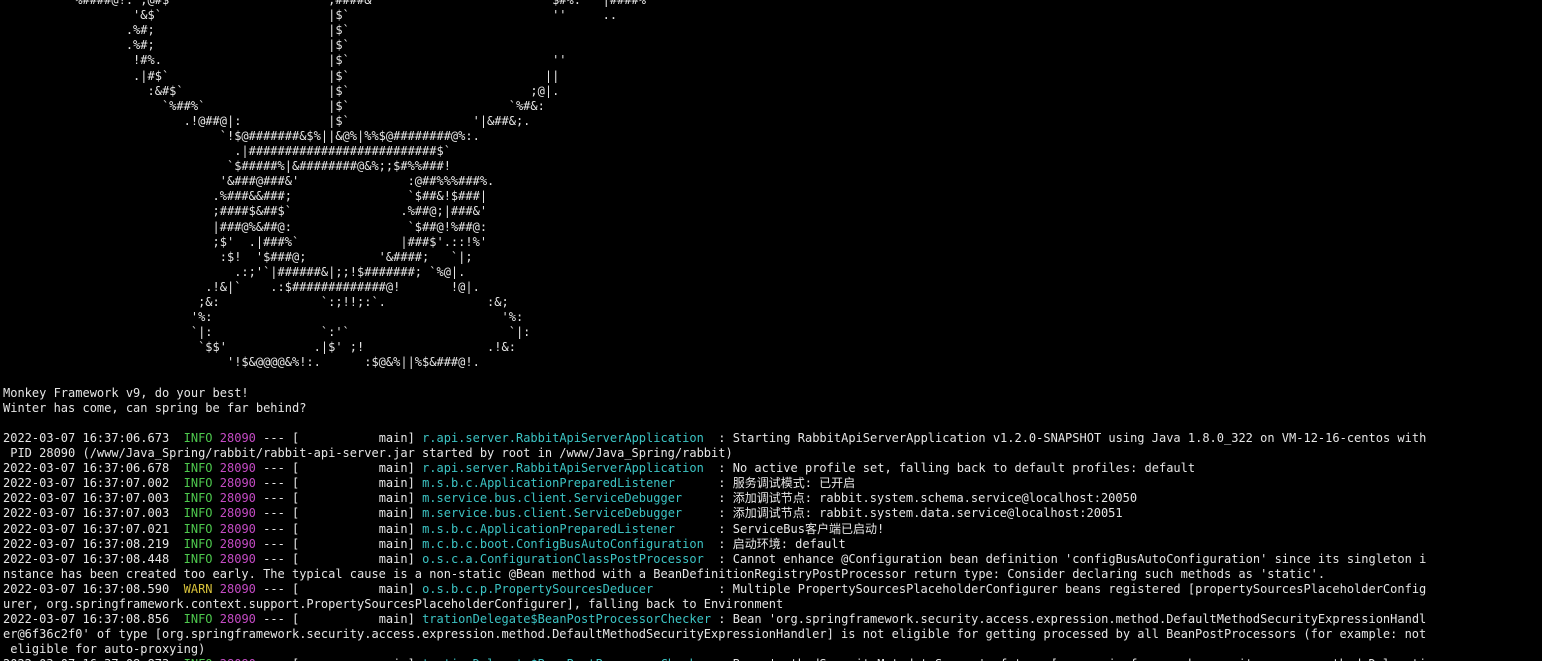  What do you see at coordinates (774, 543) in the screenshot?
I see `log-message: : 启动环境: default` at bounding box center [774, 543].